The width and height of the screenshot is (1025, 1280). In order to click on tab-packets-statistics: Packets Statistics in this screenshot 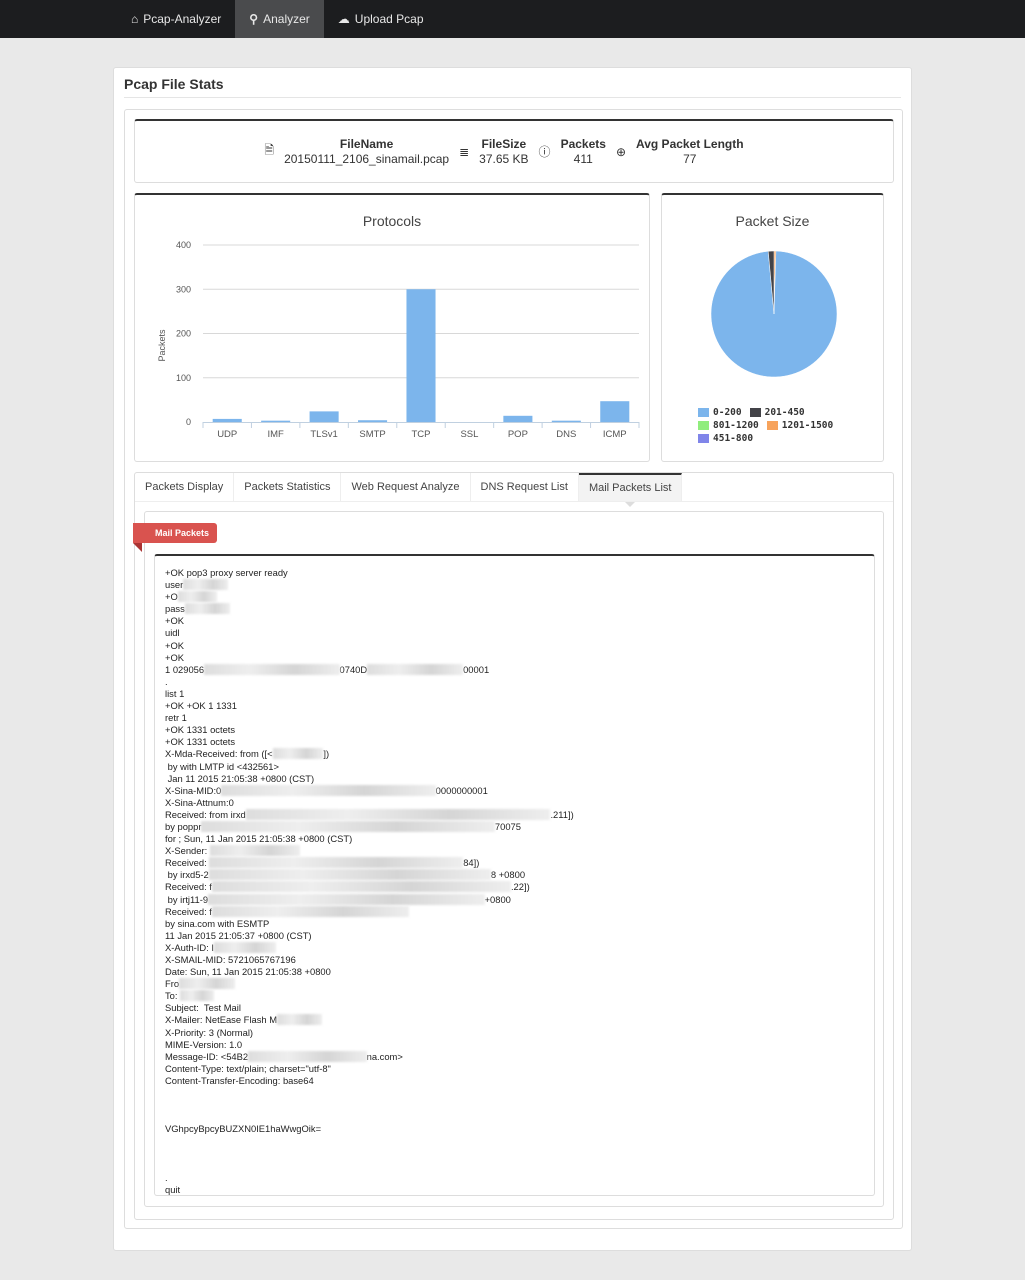, I will do `click(288, 487)`.